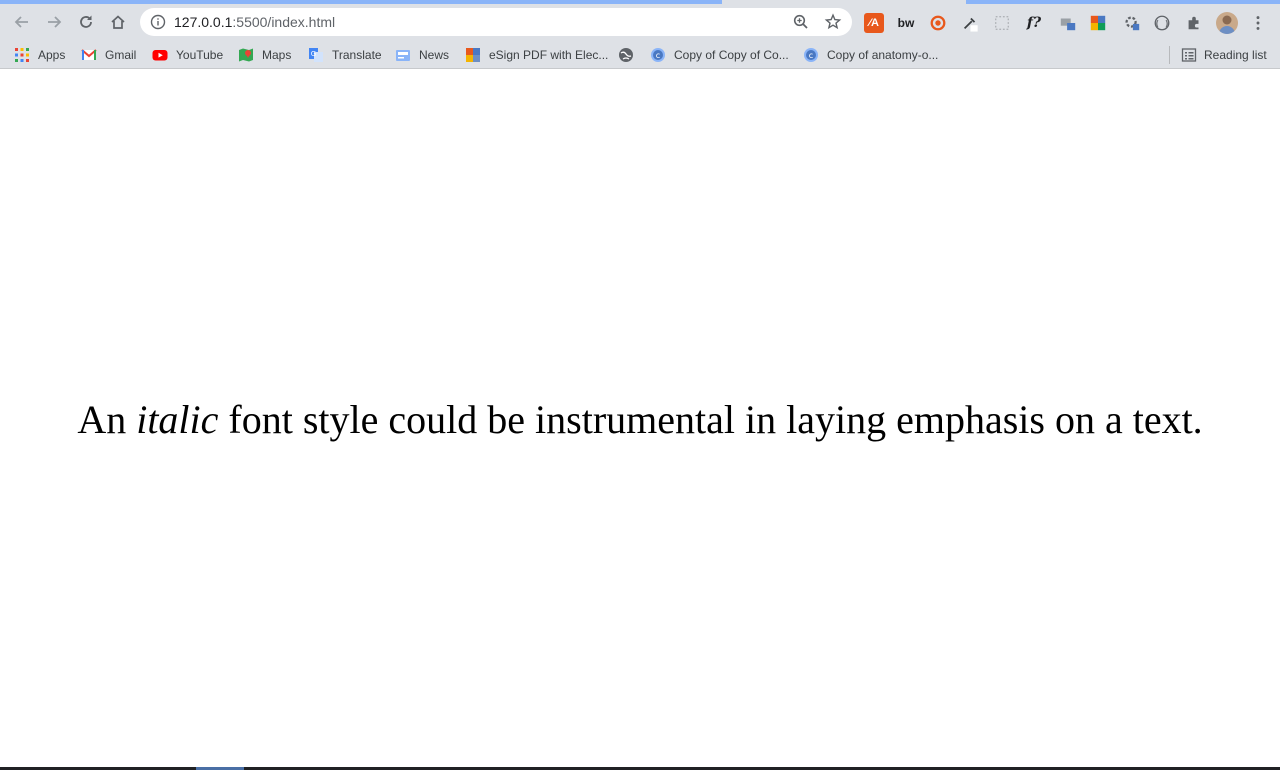  Describe the element at coordinates (1227, 23) in the screenshot. I see `profile-avatar` at that location.